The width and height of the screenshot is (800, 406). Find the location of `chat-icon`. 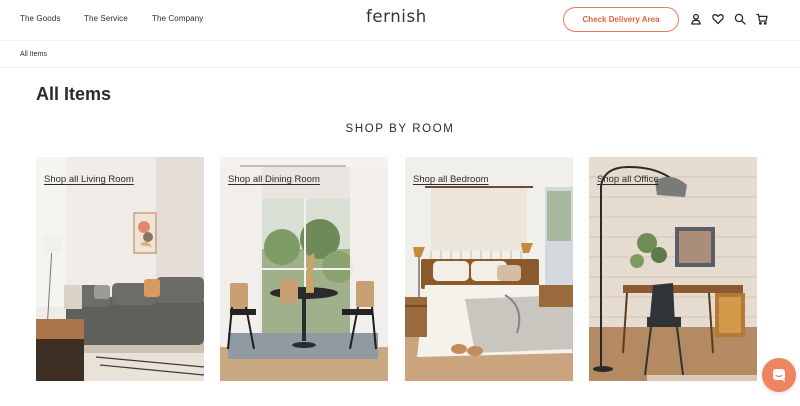

chat-icon is located at coordinates (779, 375).